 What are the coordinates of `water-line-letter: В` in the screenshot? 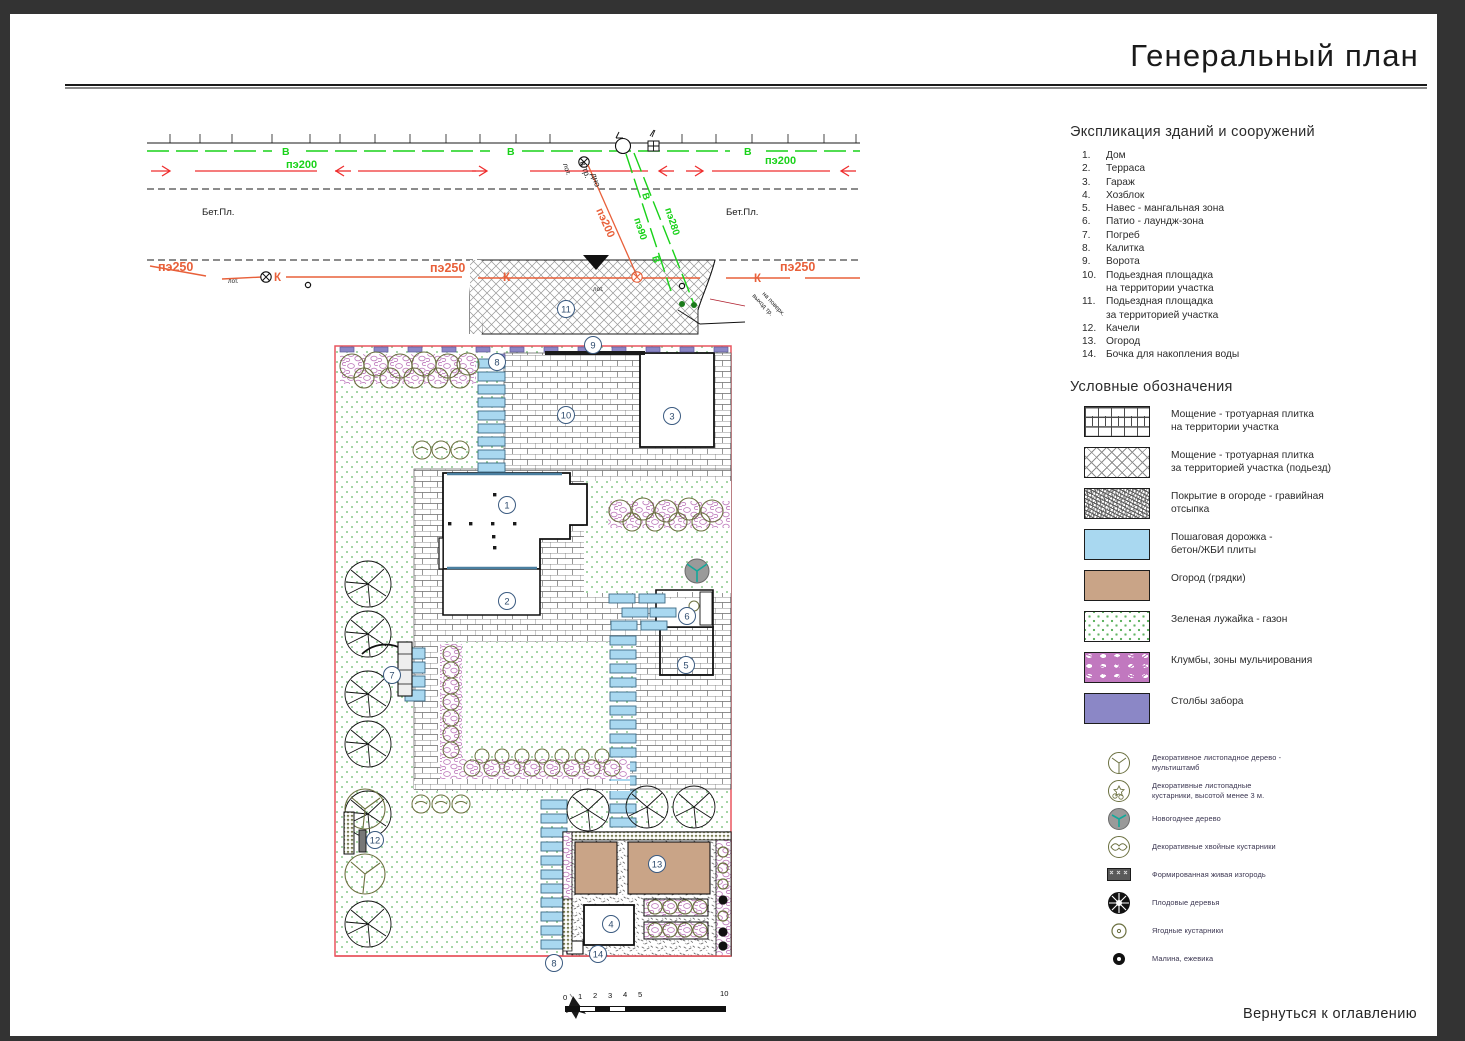 It's located at (286, 152).